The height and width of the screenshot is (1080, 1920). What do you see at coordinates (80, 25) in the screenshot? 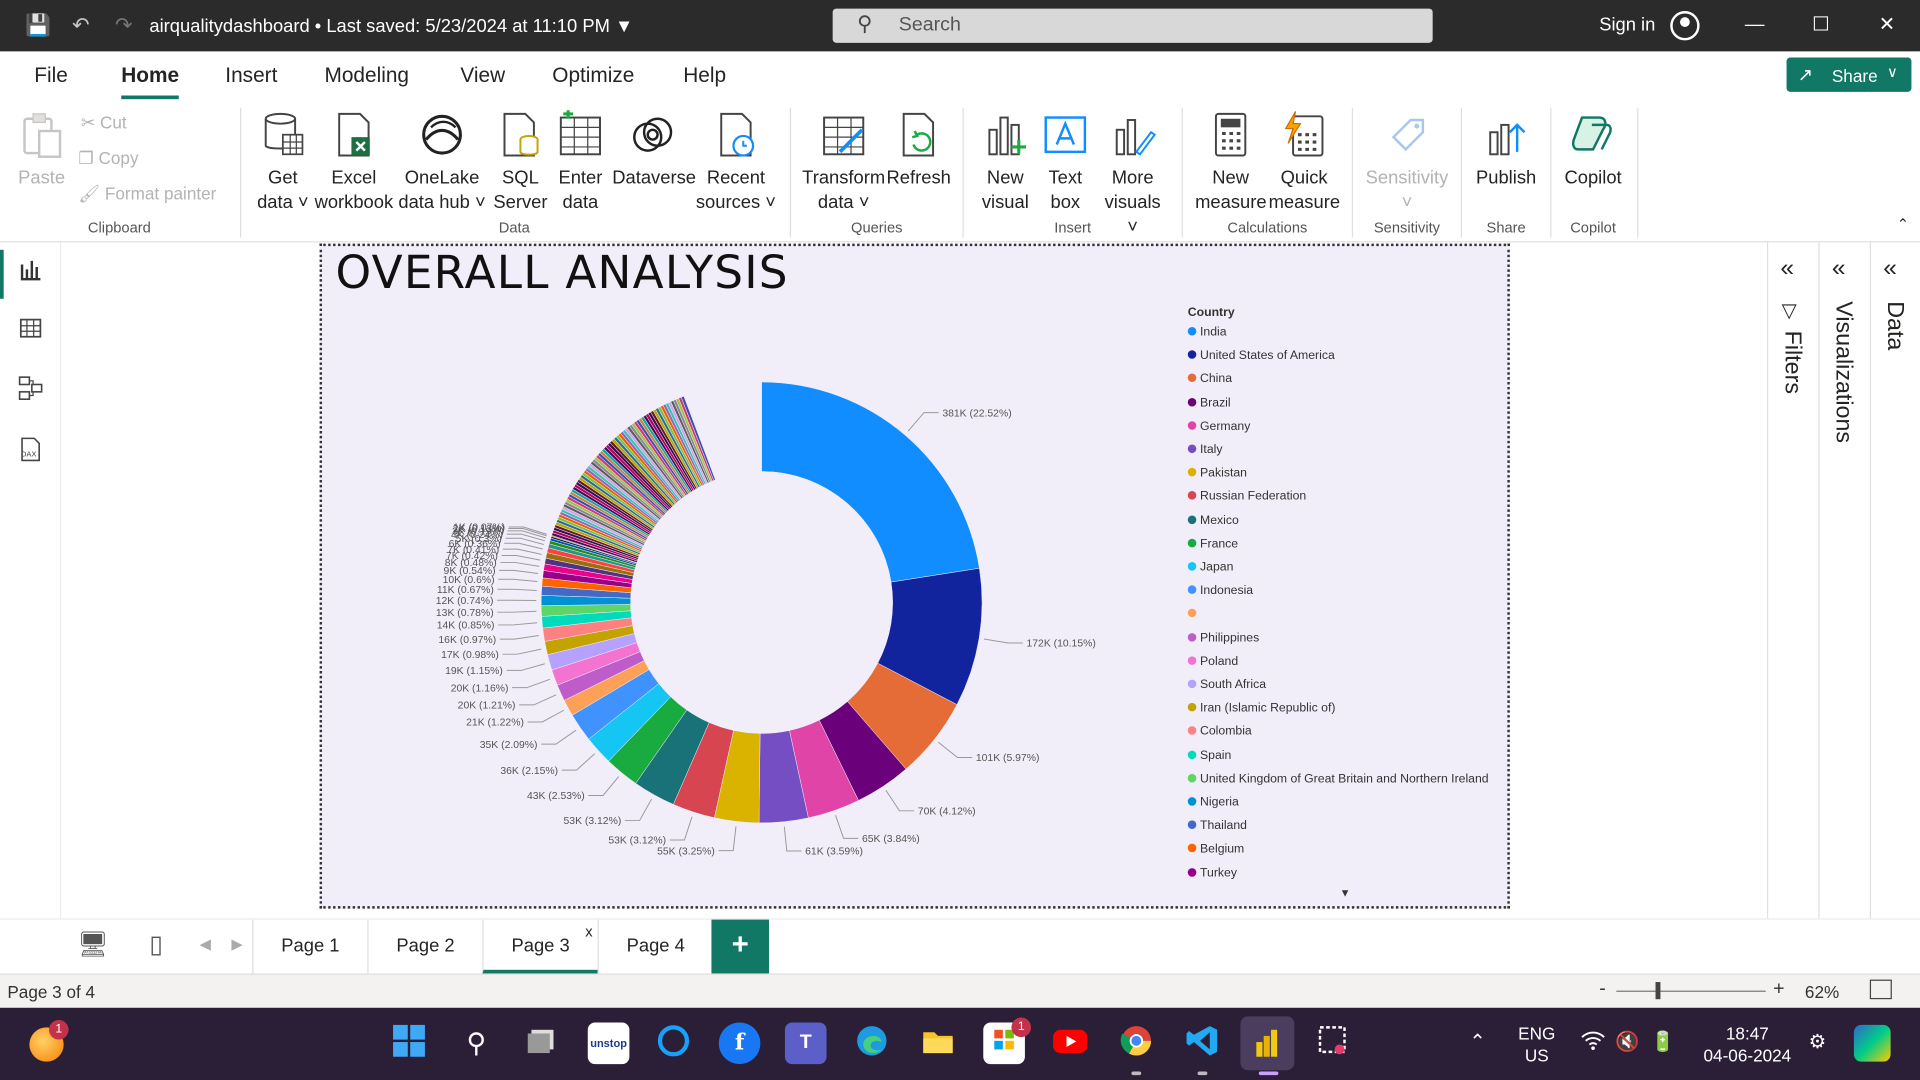
I see `undo-icon: ↶` at bounding box center [80, 25].